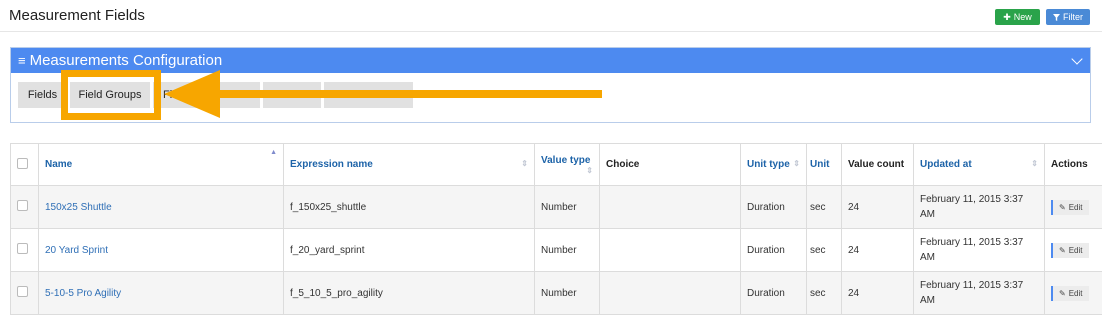  I want to click on col-unit-type-label: Unit type, so click(768, 164).